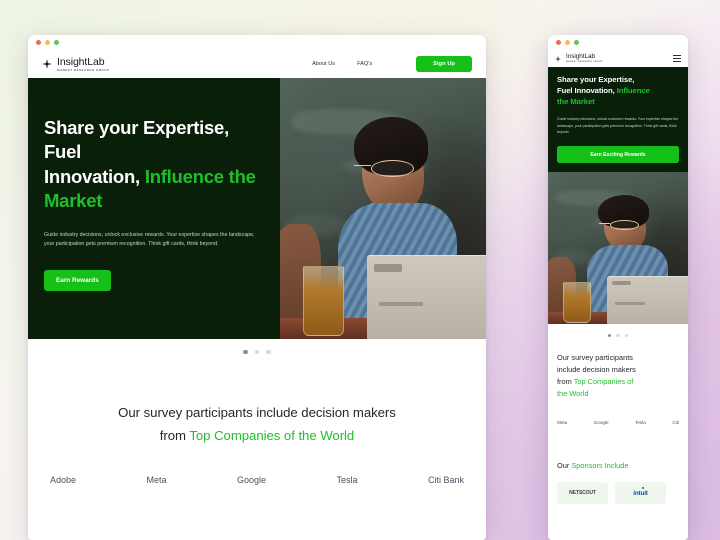 This screenshot has height=540, width=720. I want to click on earn-rewards-button: Earn Rewards, so click(77, 281).